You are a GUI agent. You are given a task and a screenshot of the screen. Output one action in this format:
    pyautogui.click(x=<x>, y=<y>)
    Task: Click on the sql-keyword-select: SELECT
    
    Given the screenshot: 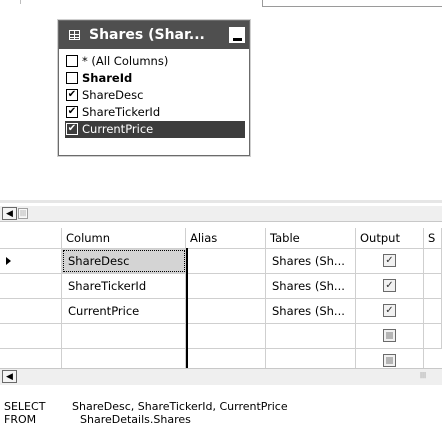 What is the action you would take?
    pyautogui.click(x=25, y=406)
    